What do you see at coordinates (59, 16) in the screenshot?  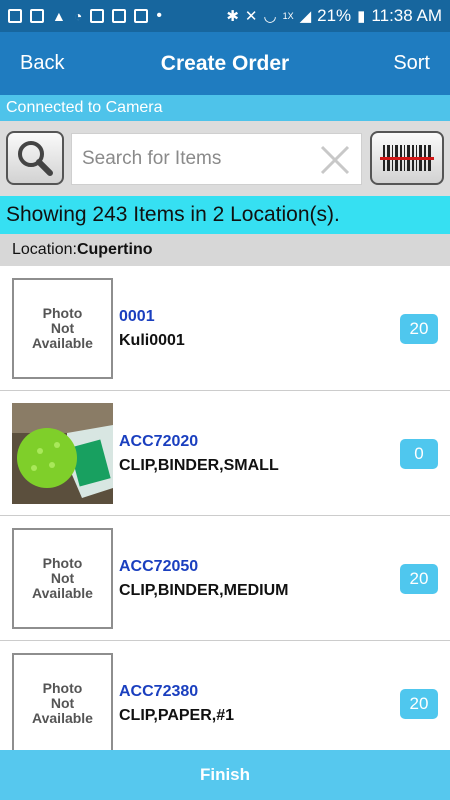 I see `warning-icon: ▲` at bounding box center [59, 16].